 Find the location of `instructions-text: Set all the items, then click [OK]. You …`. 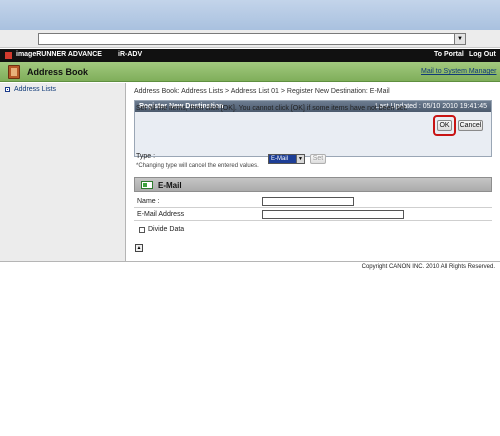

instructions-text: Set all the items, then click [OK]. You … is located at coordinates (272, 108).